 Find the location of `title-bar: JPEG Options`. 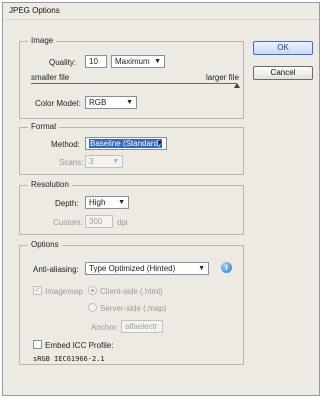

title-bar: JPEG Options is located at coordinates (161, 11).